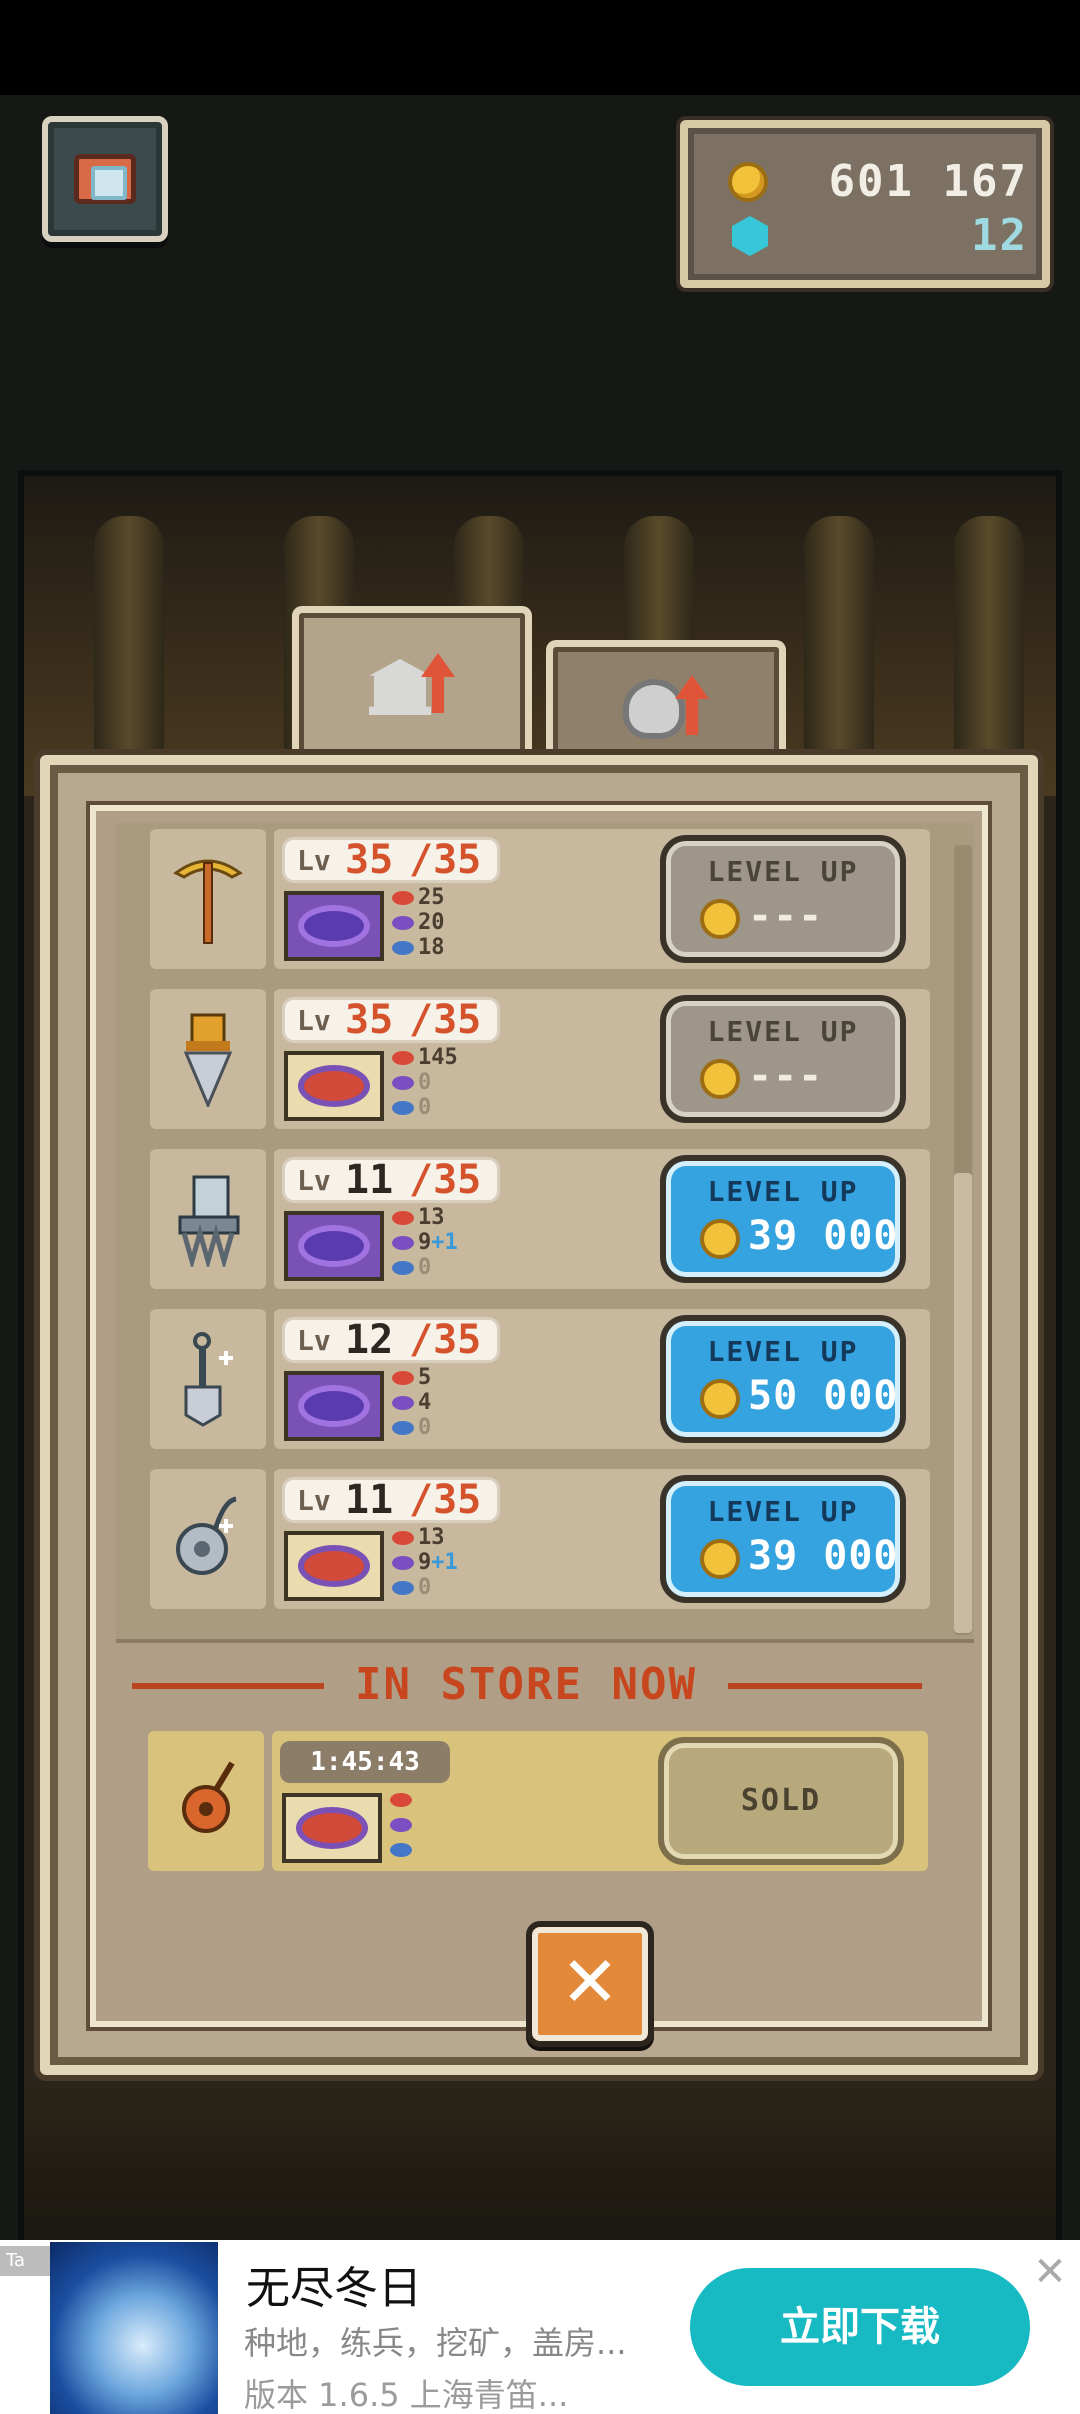  I want to click on gem-row: 12, so click(878, 236).